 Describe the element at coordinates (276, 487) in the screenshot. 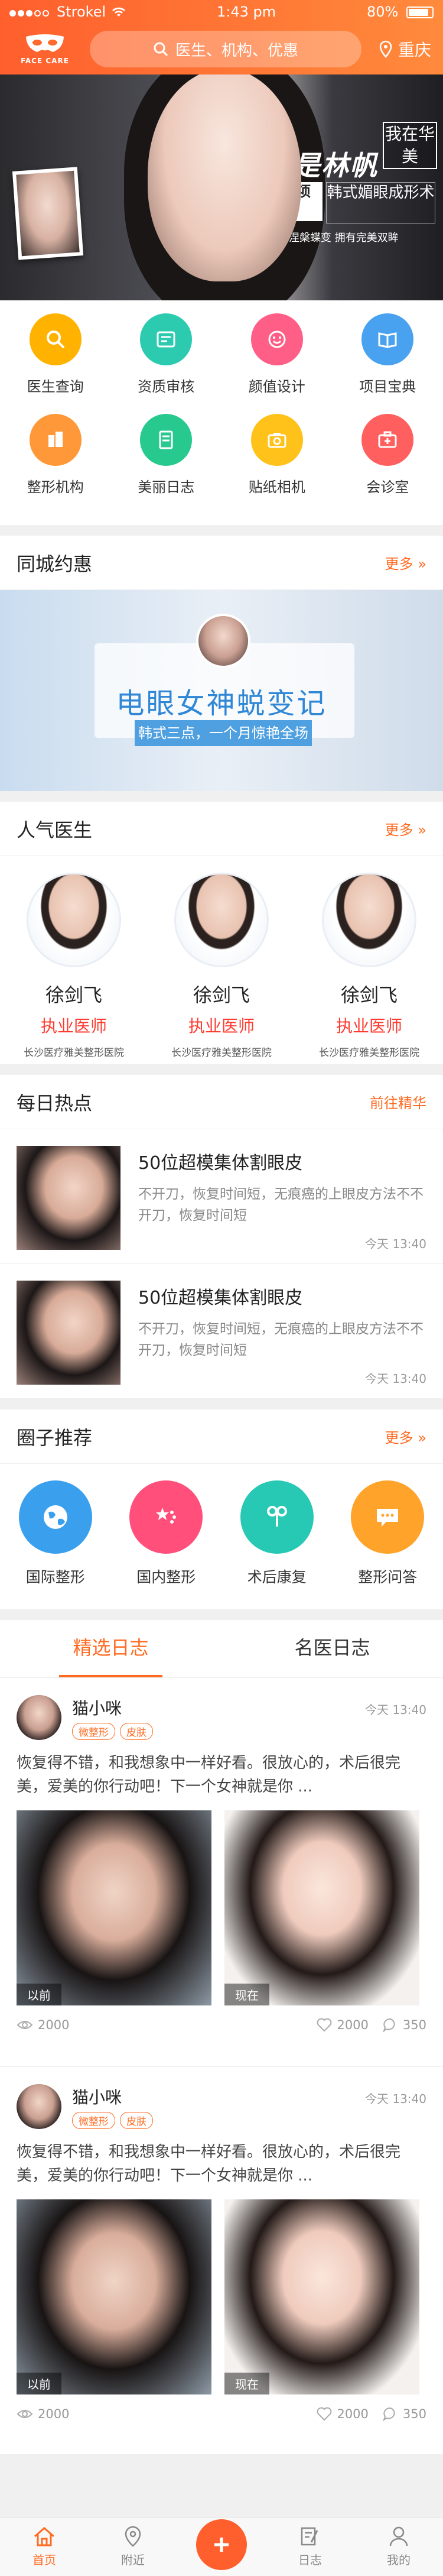

I see `grid-label: 贴纸相机` at that location.